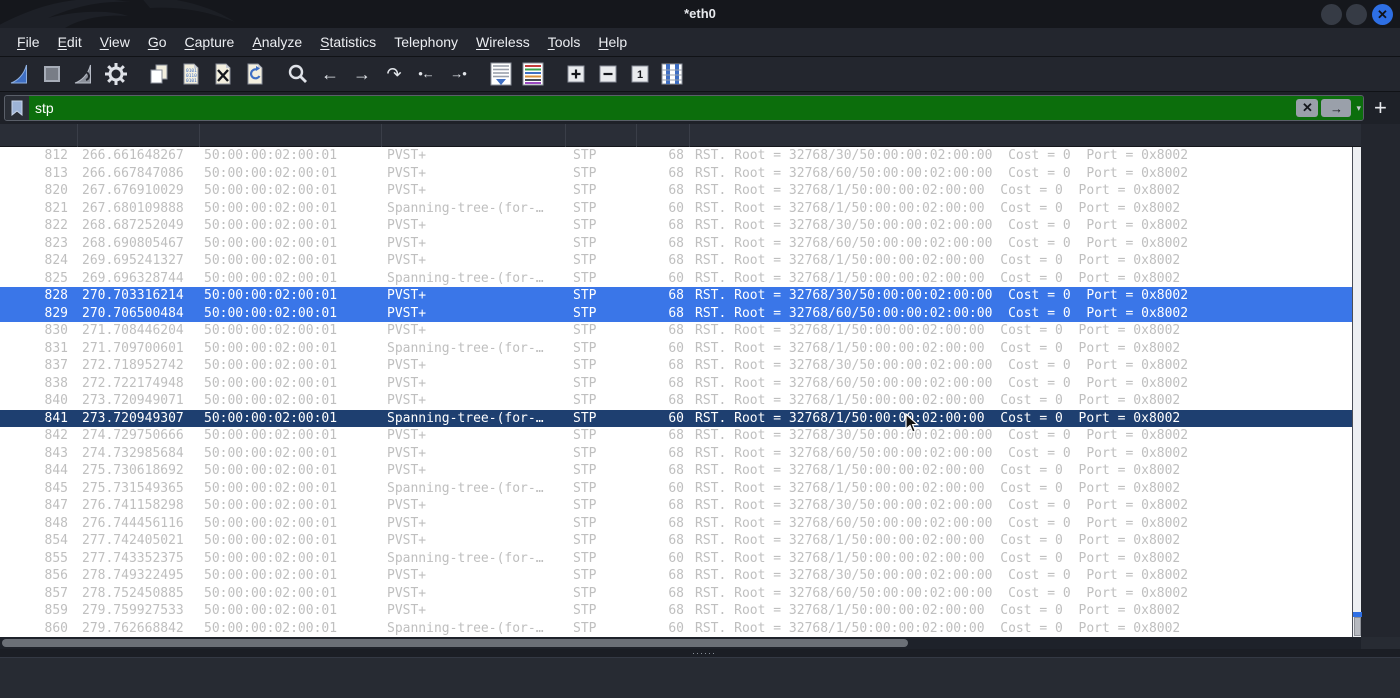  I want to click on vertical-scrollbar, so click(1357, 392).